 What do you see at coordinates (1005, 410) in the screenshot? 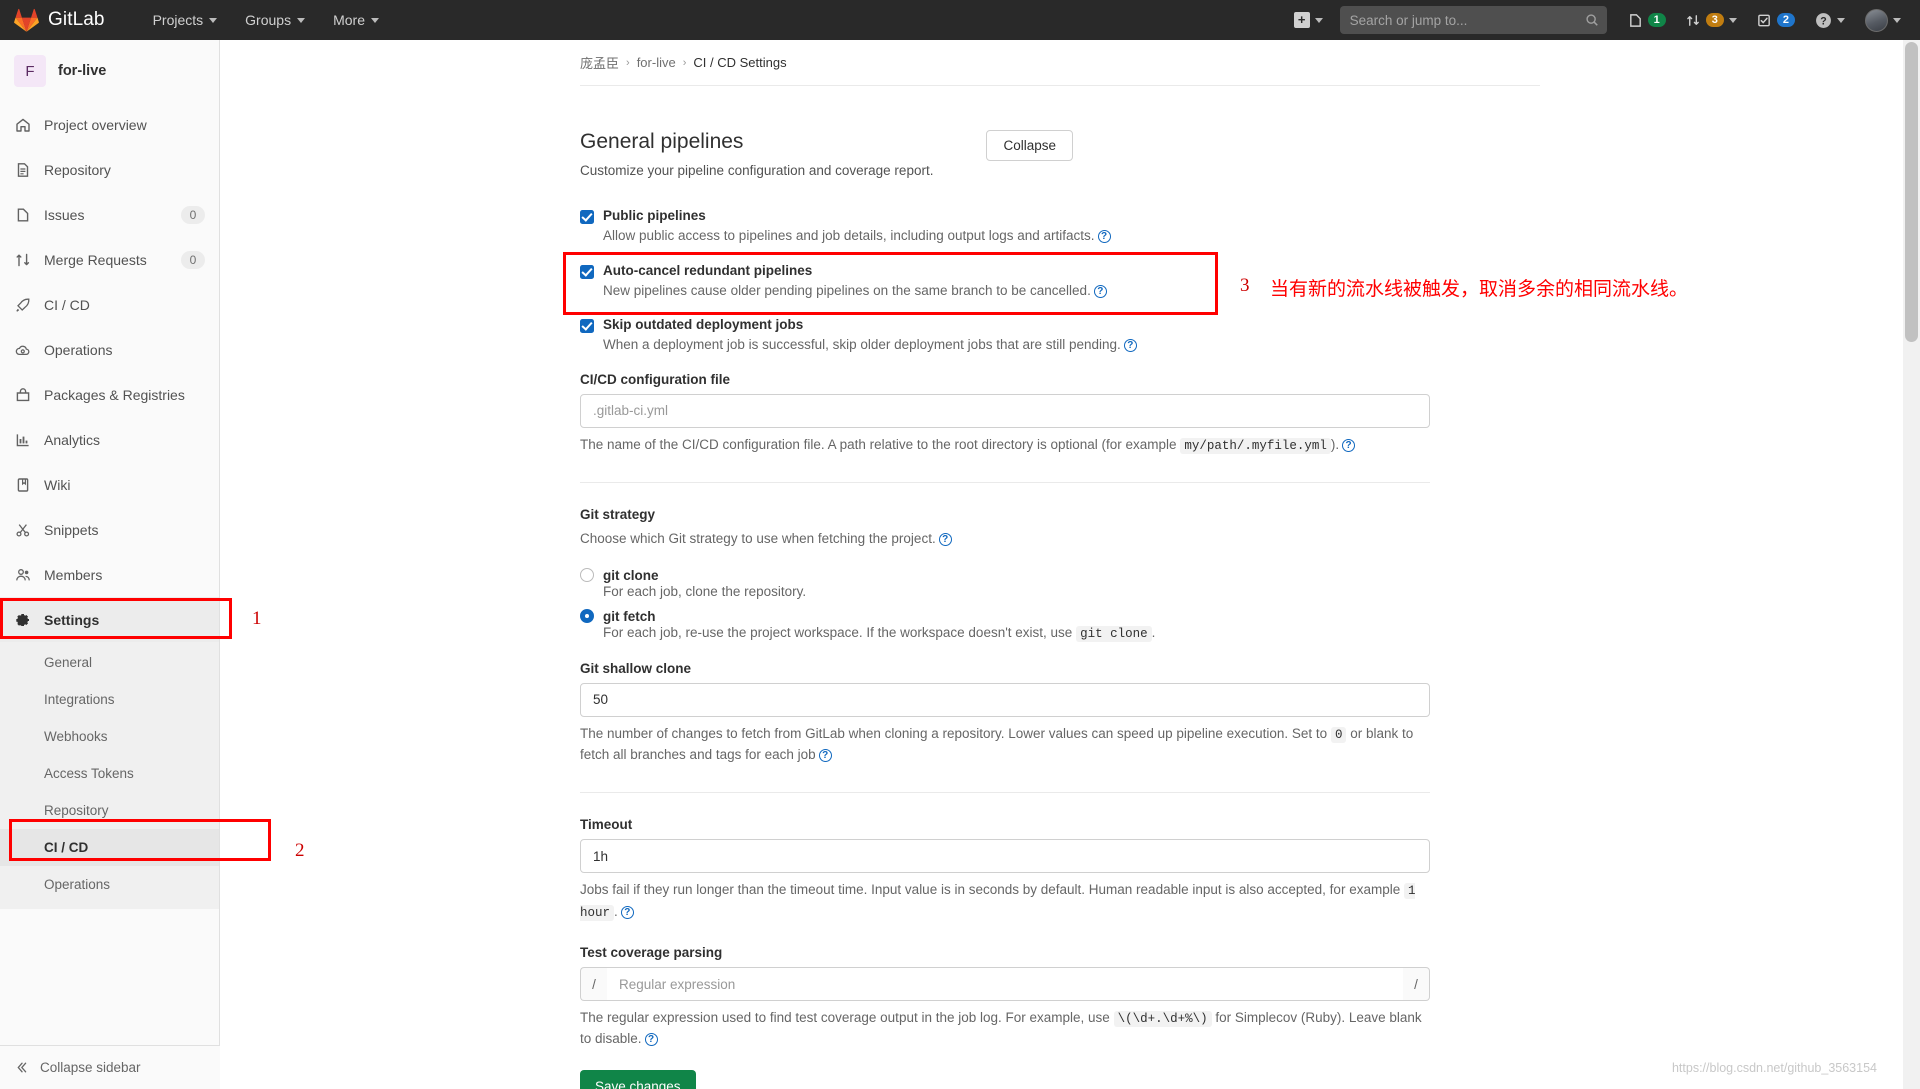
I see `config-file-input` at bounding box center [1005, 410].